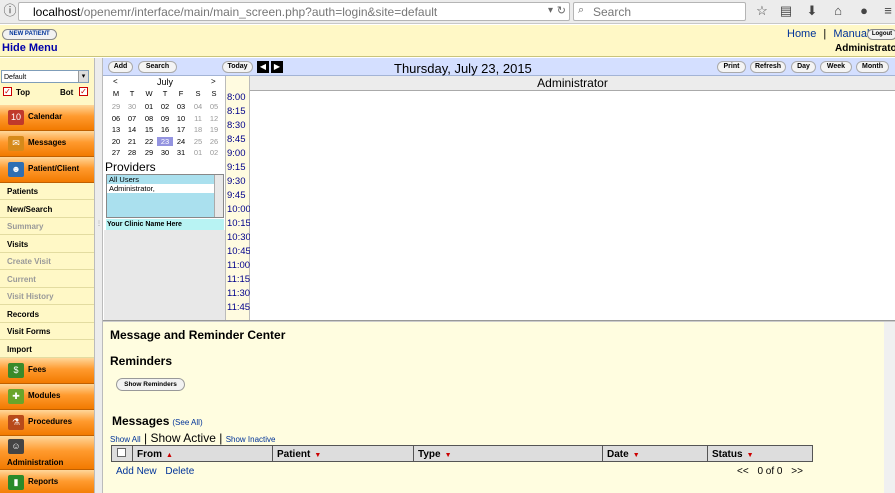 The image size is (895, 493). I want to click on dropdown-icon: ▾, so click(550, 10).